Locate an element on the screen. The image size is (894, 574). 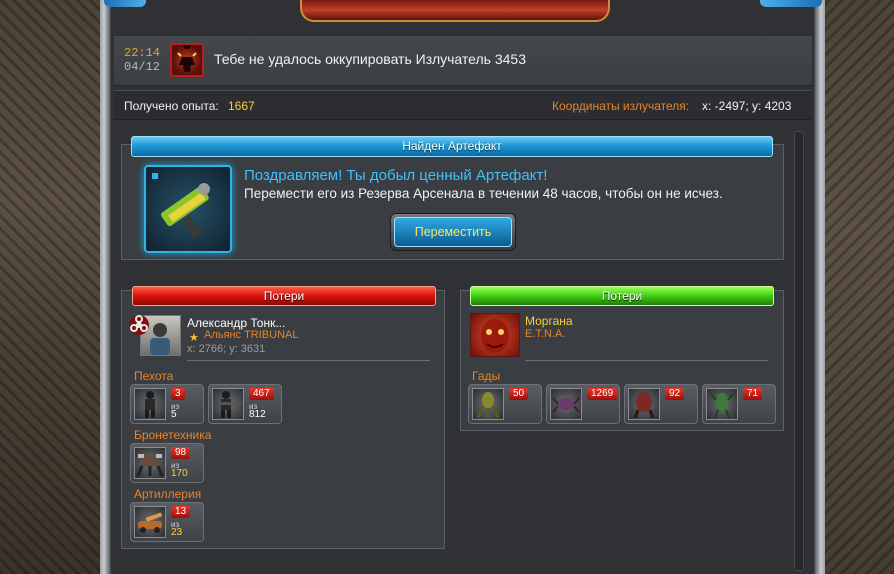
unit-card: 3 из 5 is located at coordinates (167, 404).